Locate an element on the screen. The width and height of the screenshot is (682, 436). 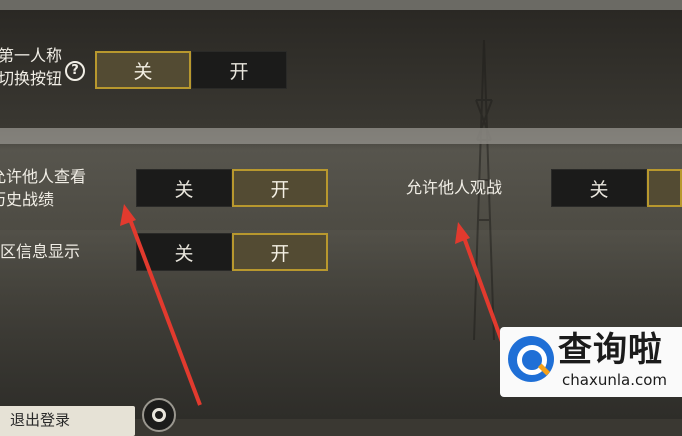
region-info-label: 战区信息显示 is located at coordinates (40, 251).